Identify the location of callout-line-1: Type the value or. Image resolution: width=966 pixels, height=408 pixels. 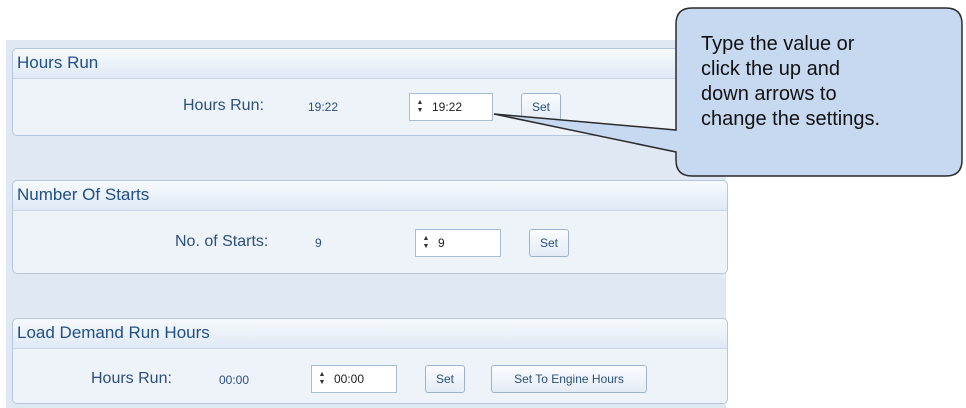
(778, 44).